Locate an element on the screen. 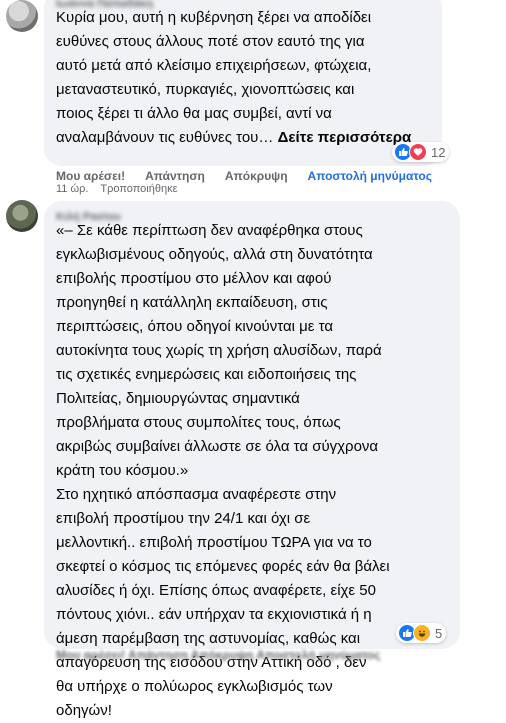 The image size is (506, 723). comment-author: Κιλή Ρασίου is located at coordinates (88, 217).